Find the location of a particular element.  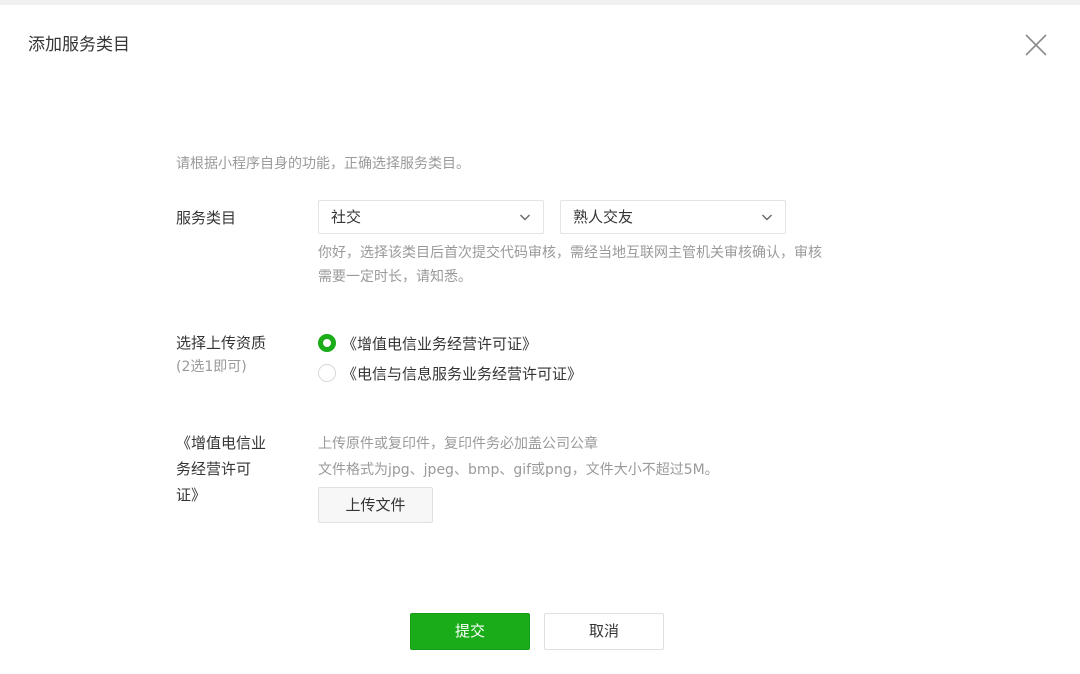

qualification-label-text: 选择上传资质 is located at coordinates (221, 343).